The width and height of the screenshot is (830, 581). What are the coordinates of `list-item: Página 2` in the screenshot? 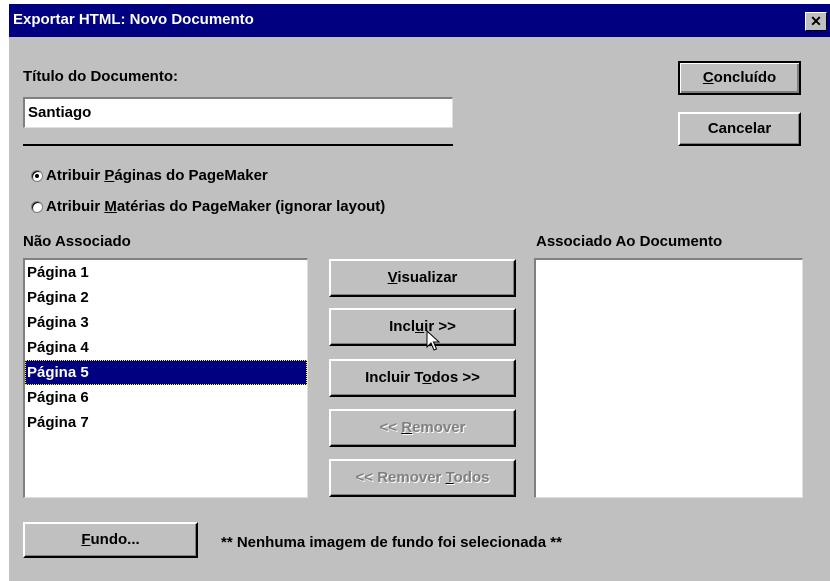 It's located at (166, 297).